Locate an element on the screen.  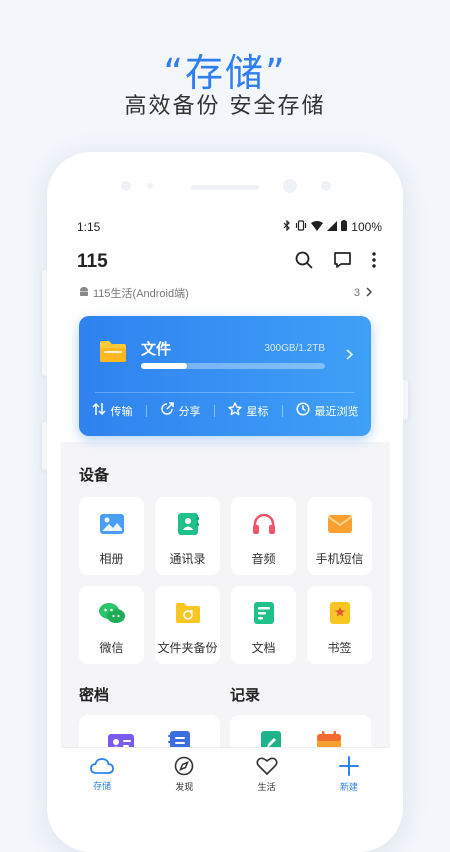
plus-icon is located at coordinates (348, 766).